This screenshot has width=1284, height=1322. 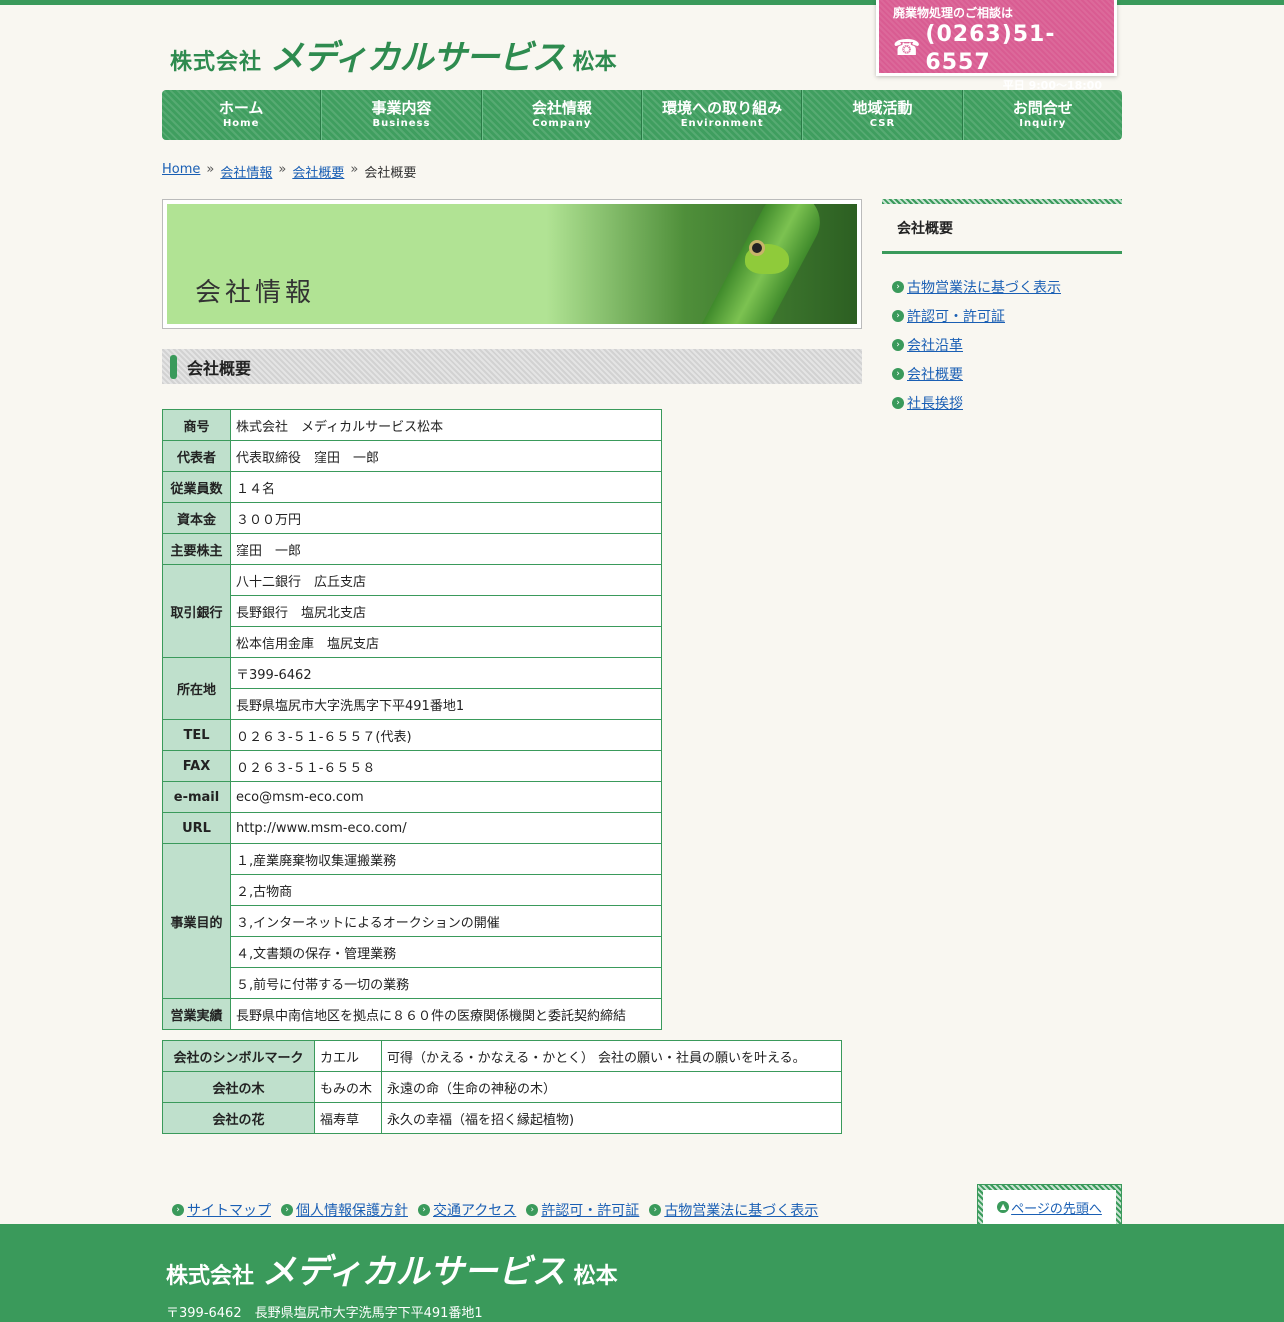 I want to click on nav-inquiry: お問合せ Inquiry, so click(x=1042, y=115).